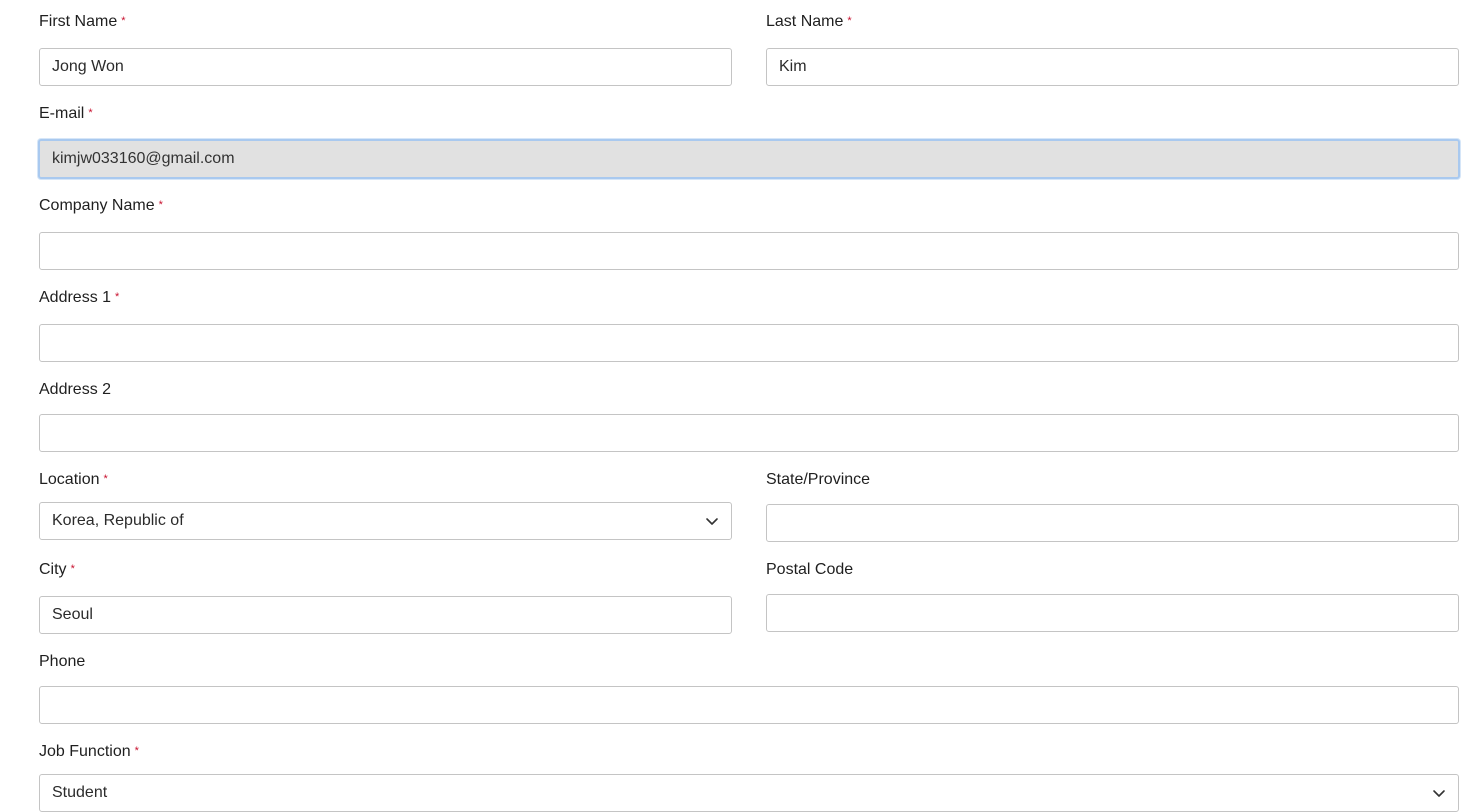  What do you see at coordinates (749, 793) in the screenshot?
I see `job-function-select: Student` at bounding box center [749, 793].